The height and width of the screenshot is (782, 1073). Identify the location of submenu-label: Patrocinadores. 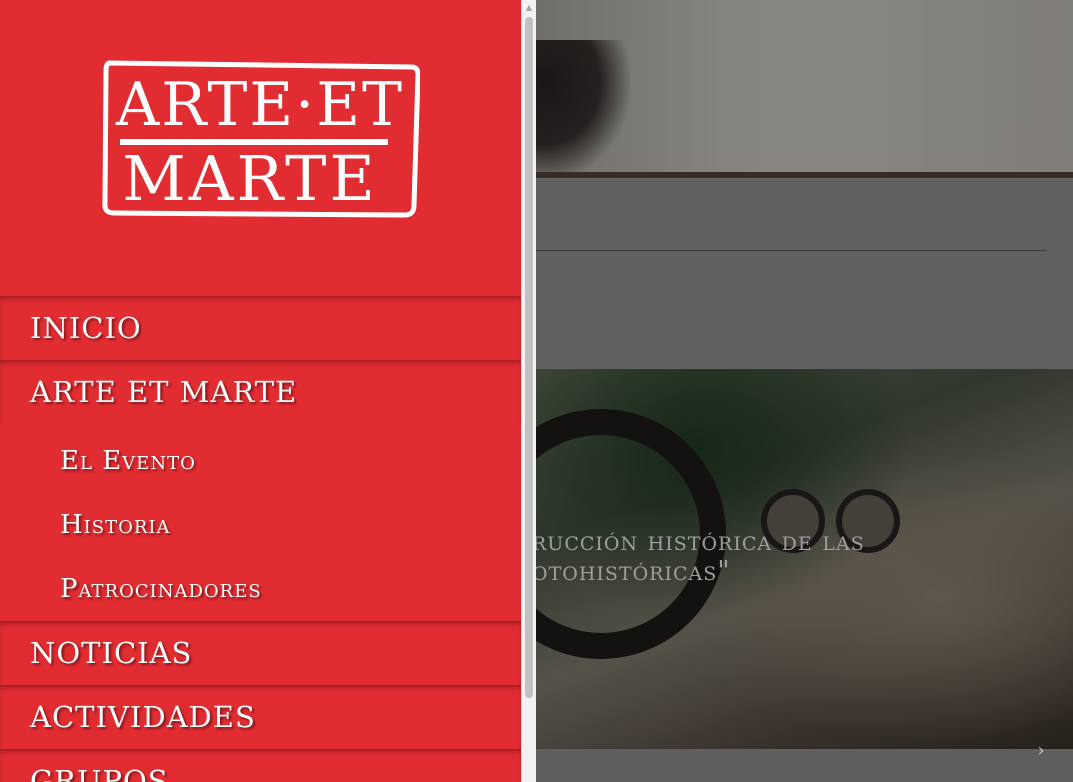
(161, 589).